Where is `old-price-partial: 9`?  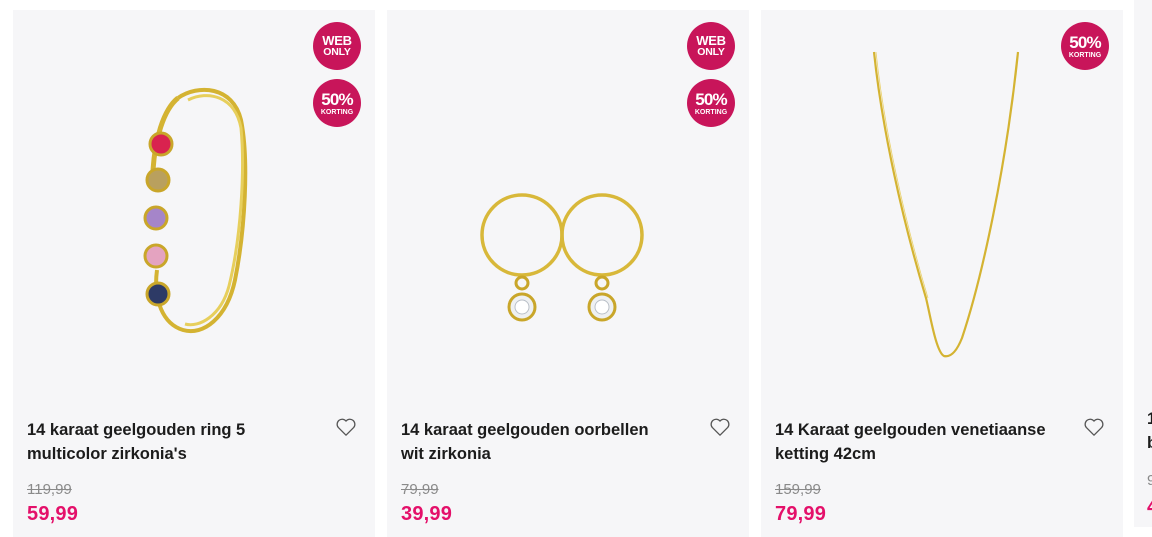
old-price-partial: 9 is located at coordinates (1149, 480).